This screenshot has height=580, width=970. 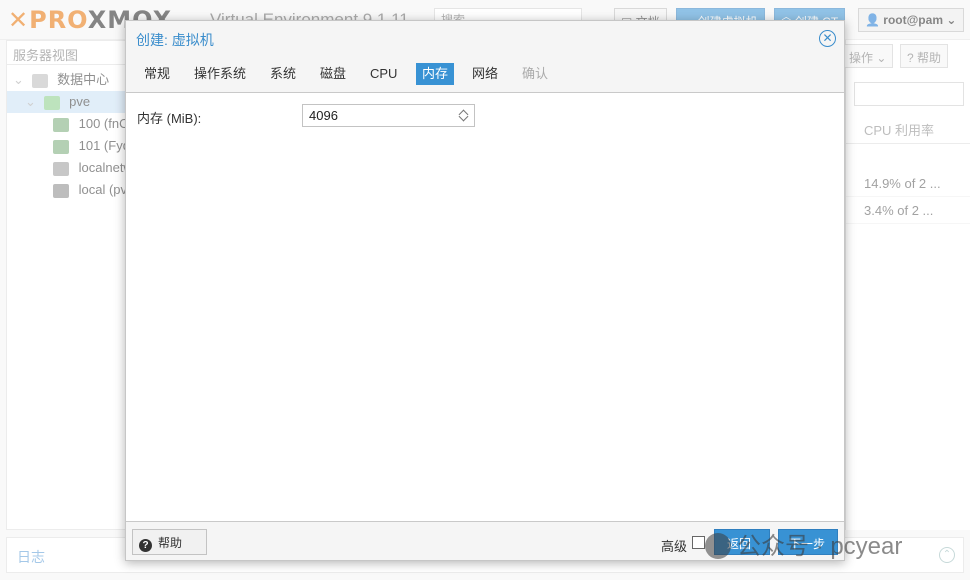 I want to click on tab-cpu: CPU, so click(x=383, y=74).